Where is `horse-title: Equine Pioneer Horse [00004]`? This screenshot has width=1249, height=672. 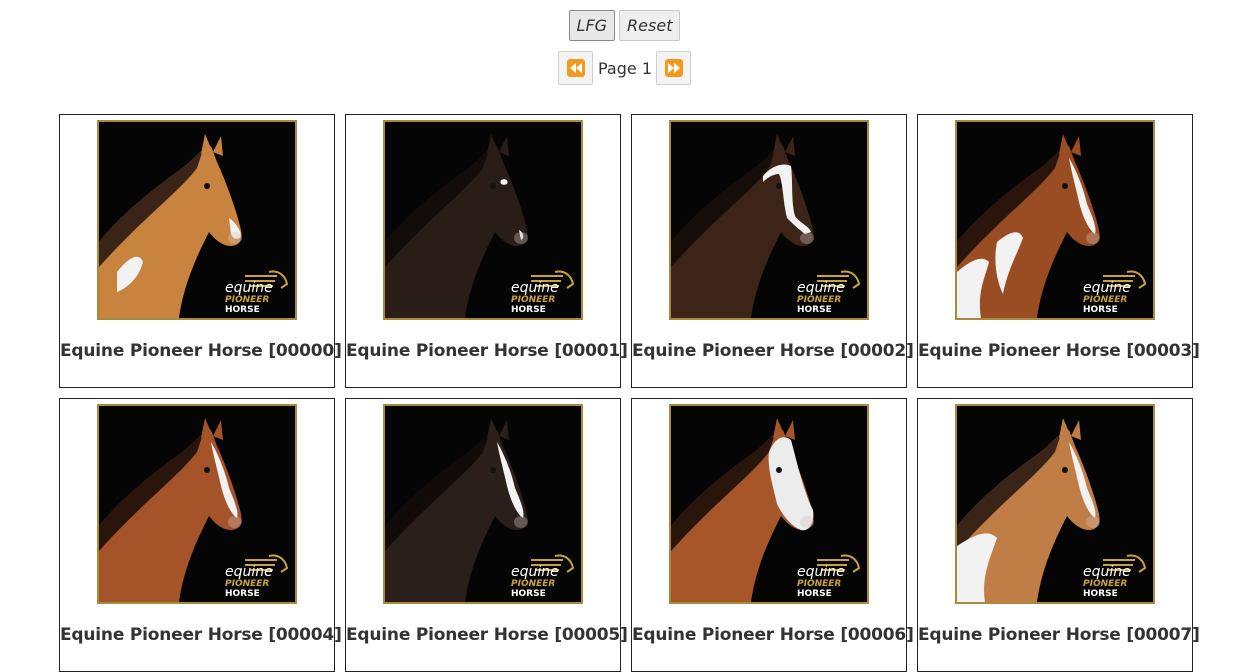
horse-title: Equine Pioneer Horse [00004] is located at coordinates (201, 635).